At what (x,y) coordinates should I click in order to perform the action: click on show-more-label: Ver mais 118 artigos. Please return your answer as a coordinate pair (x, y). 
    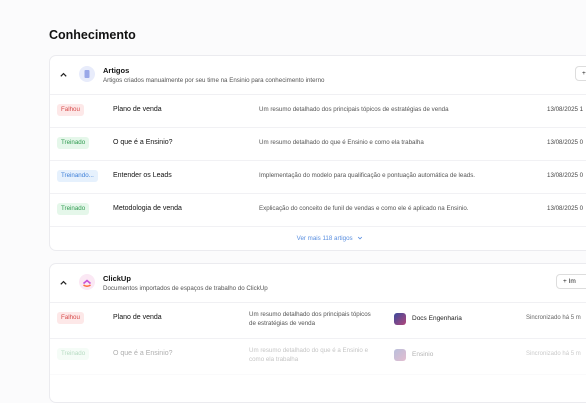
    Looking at the image, I should click on (324, 238).